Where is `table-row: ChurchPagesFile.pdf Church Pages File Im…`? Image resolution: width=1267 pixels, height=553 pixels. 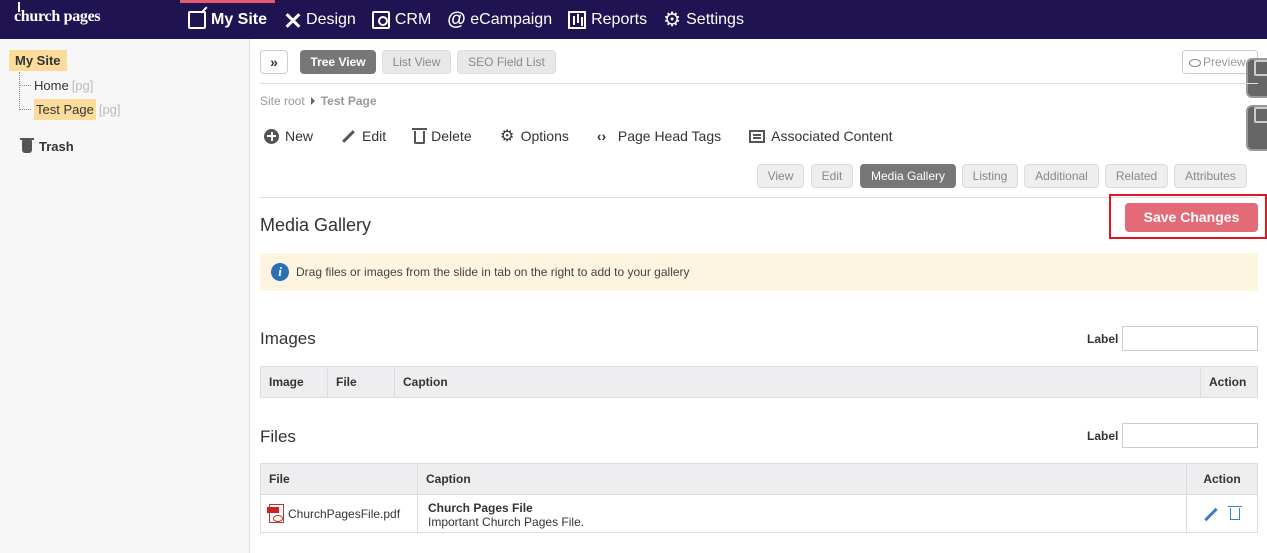 table-row: ChurchPagesFile.pdf Church Pages File Im… is located at coordinates (759, 513).